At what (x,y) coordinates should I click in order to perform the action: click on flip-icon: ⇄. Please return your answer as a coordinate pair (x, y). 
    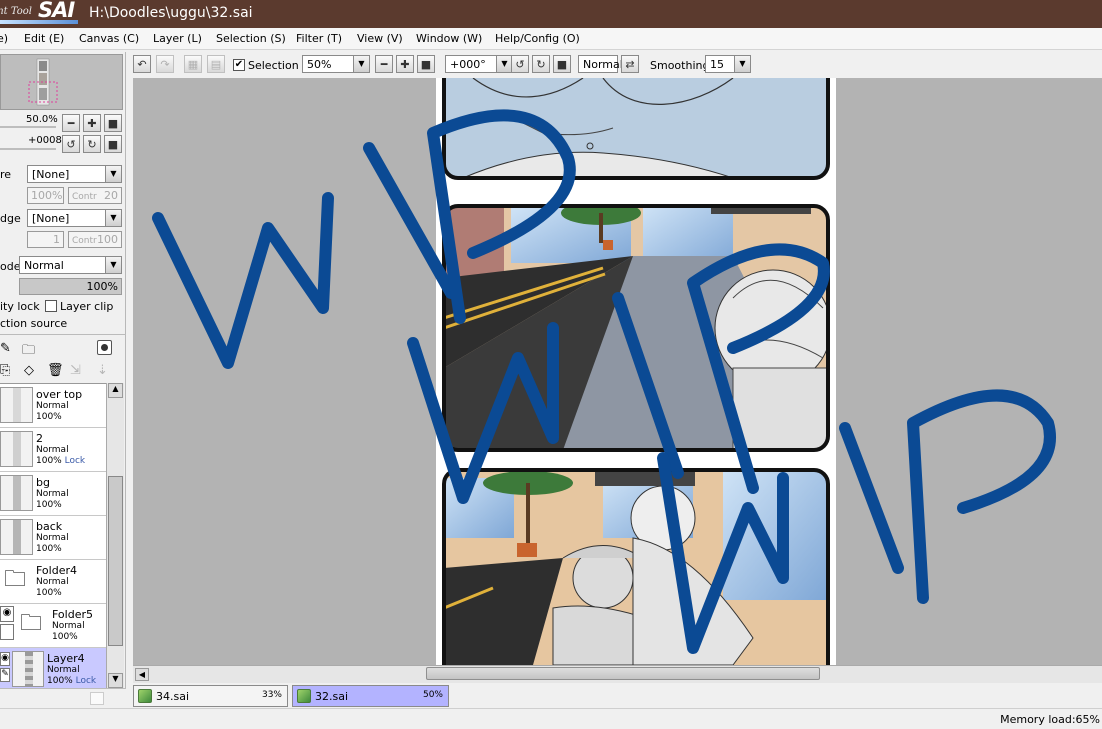
    Looking at the image, I should click on (630, 64).